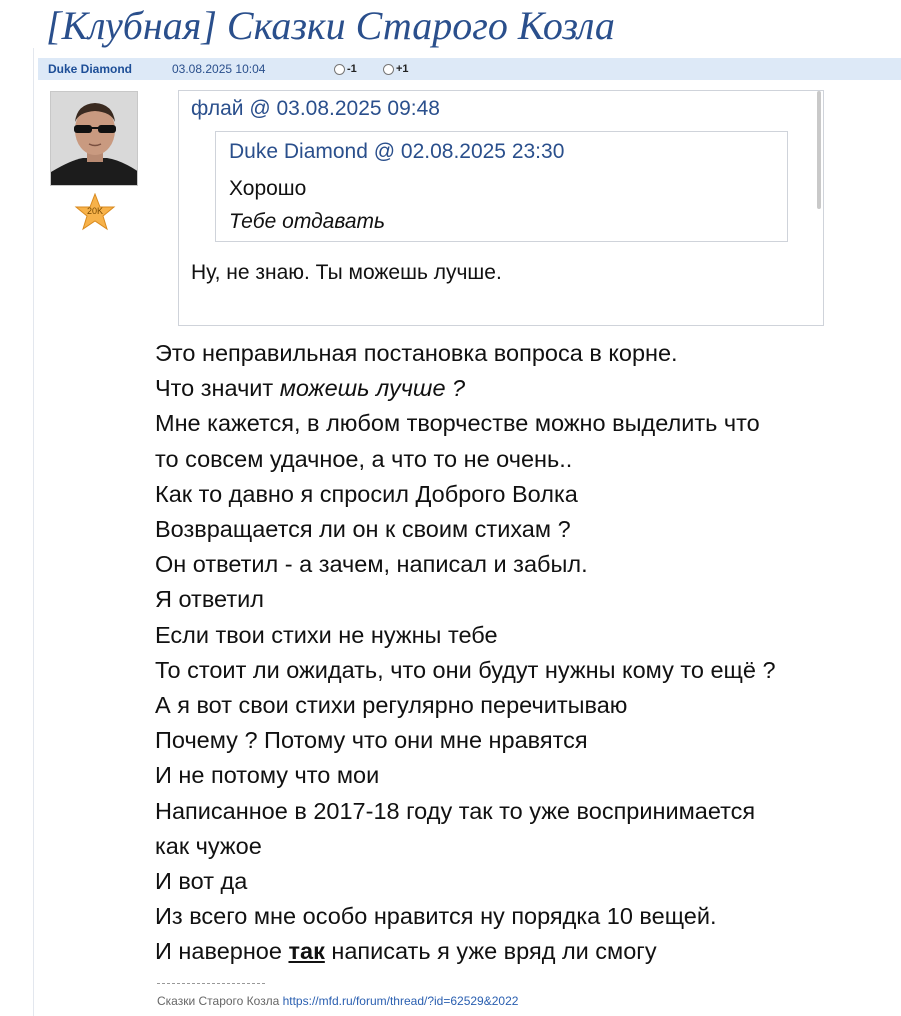 This screenshot has width=901, height=1016. Describe the element at coordinates (469, 69) in the screenshot. I see `post-meta-bar: Duke Diamond 03.08.2025 10:04 -1 +1` at that location.